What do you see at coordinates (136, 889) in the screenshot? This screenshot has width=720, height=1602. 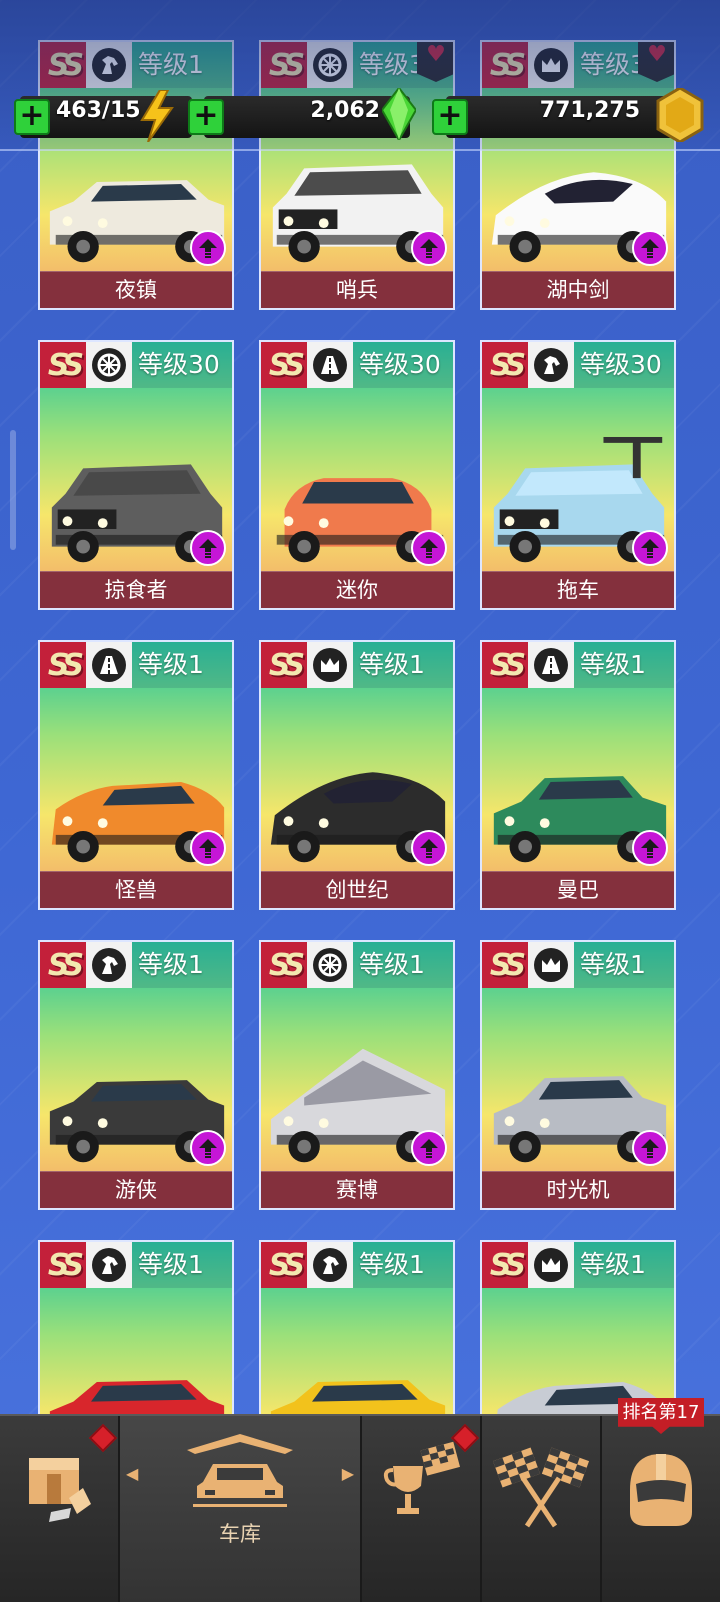 I see `car-name: 怪兽` at bounding box center [136, 889].